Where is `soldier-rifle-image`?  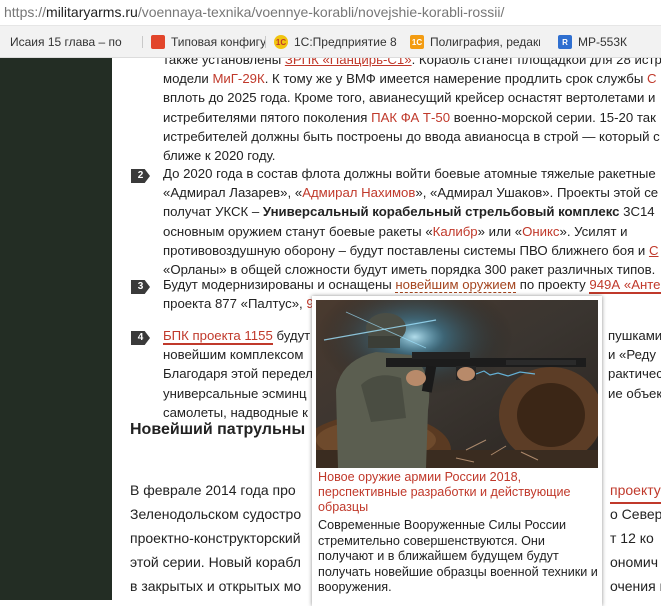 soldier-rifle-image is located at coordinates (457, 384).